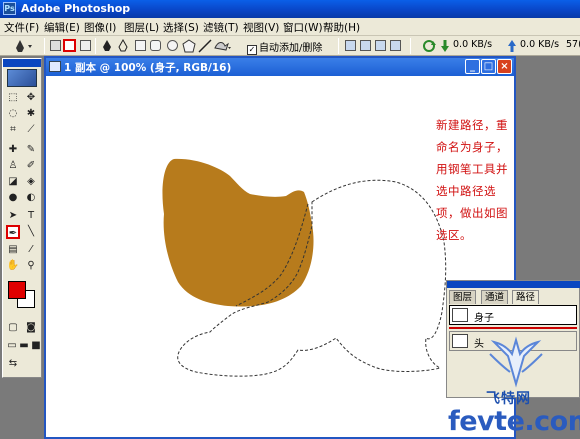  Describe the element at coordinates (429, 46) in the screenshot. I see `network-refresh-icon` at that location.